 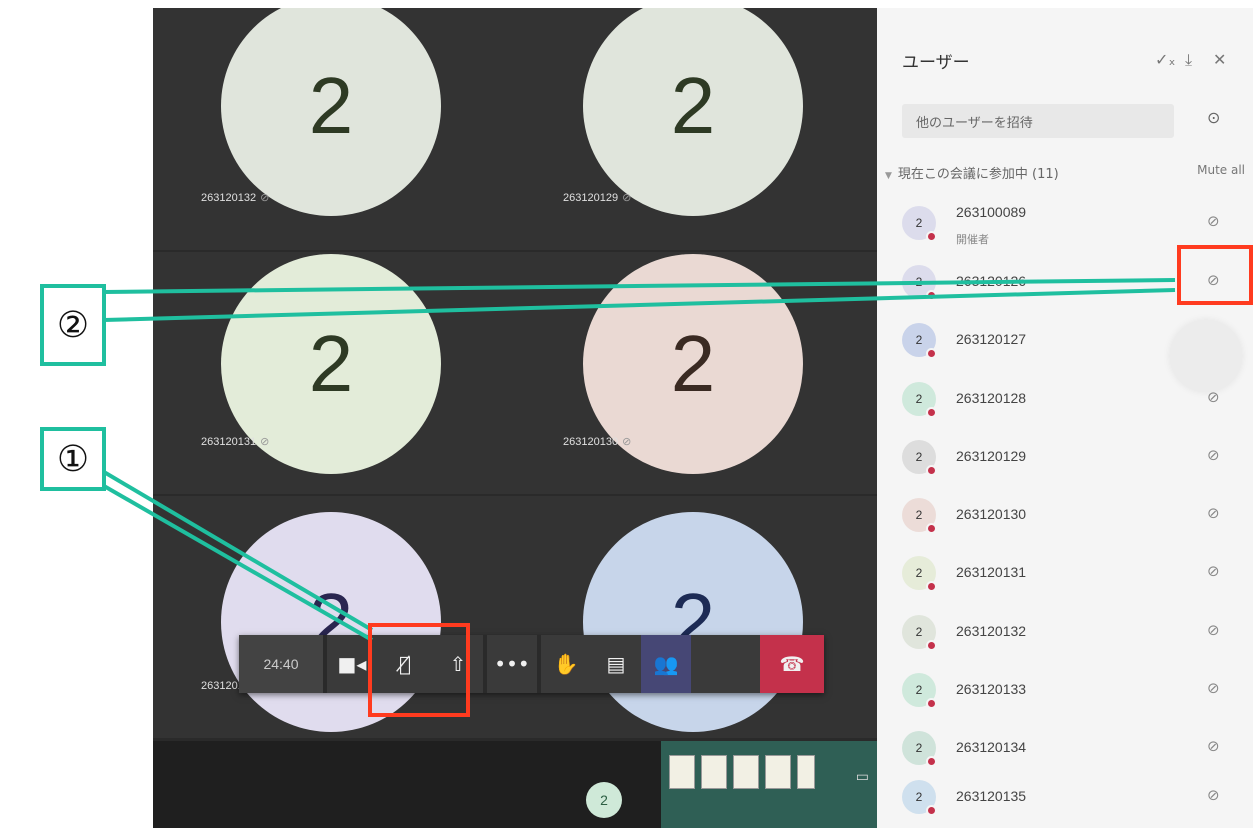 I want to click on tile-name: 263120131 ⊘, so click(x=235, y=442).